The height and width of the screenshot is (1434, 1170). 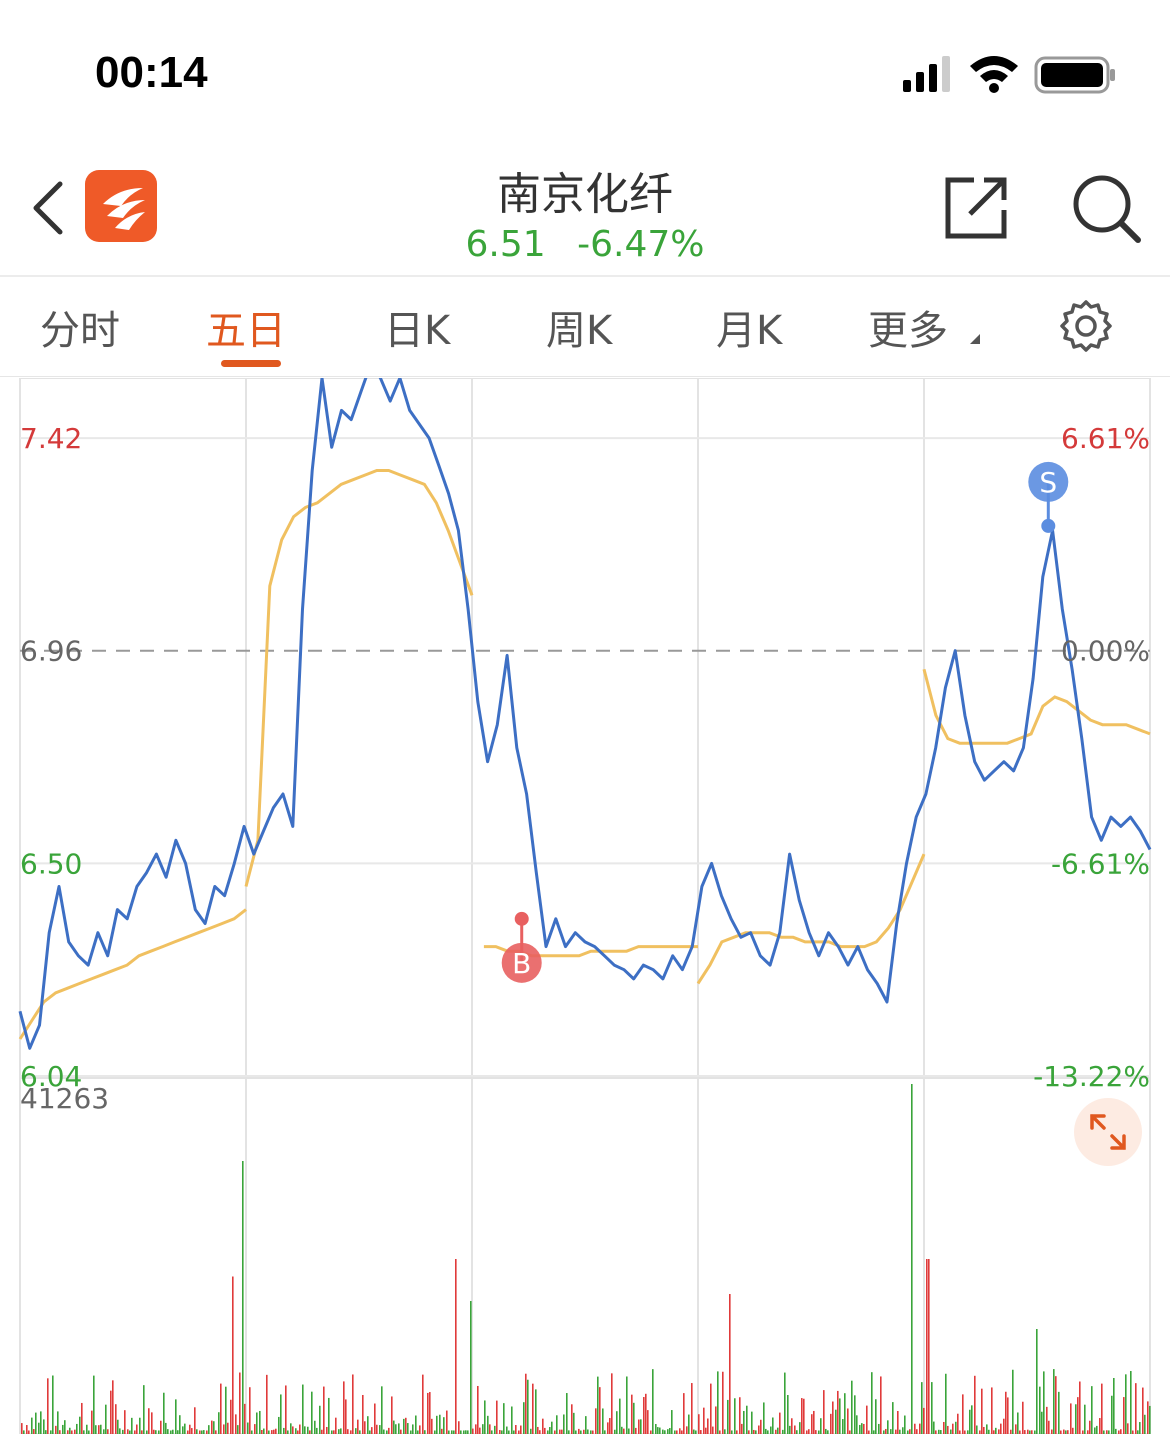 What do you see at coordinates (246, 327) in the screenshot?
I see `tab-five-day: 五日` at bounding box center [246, 327].